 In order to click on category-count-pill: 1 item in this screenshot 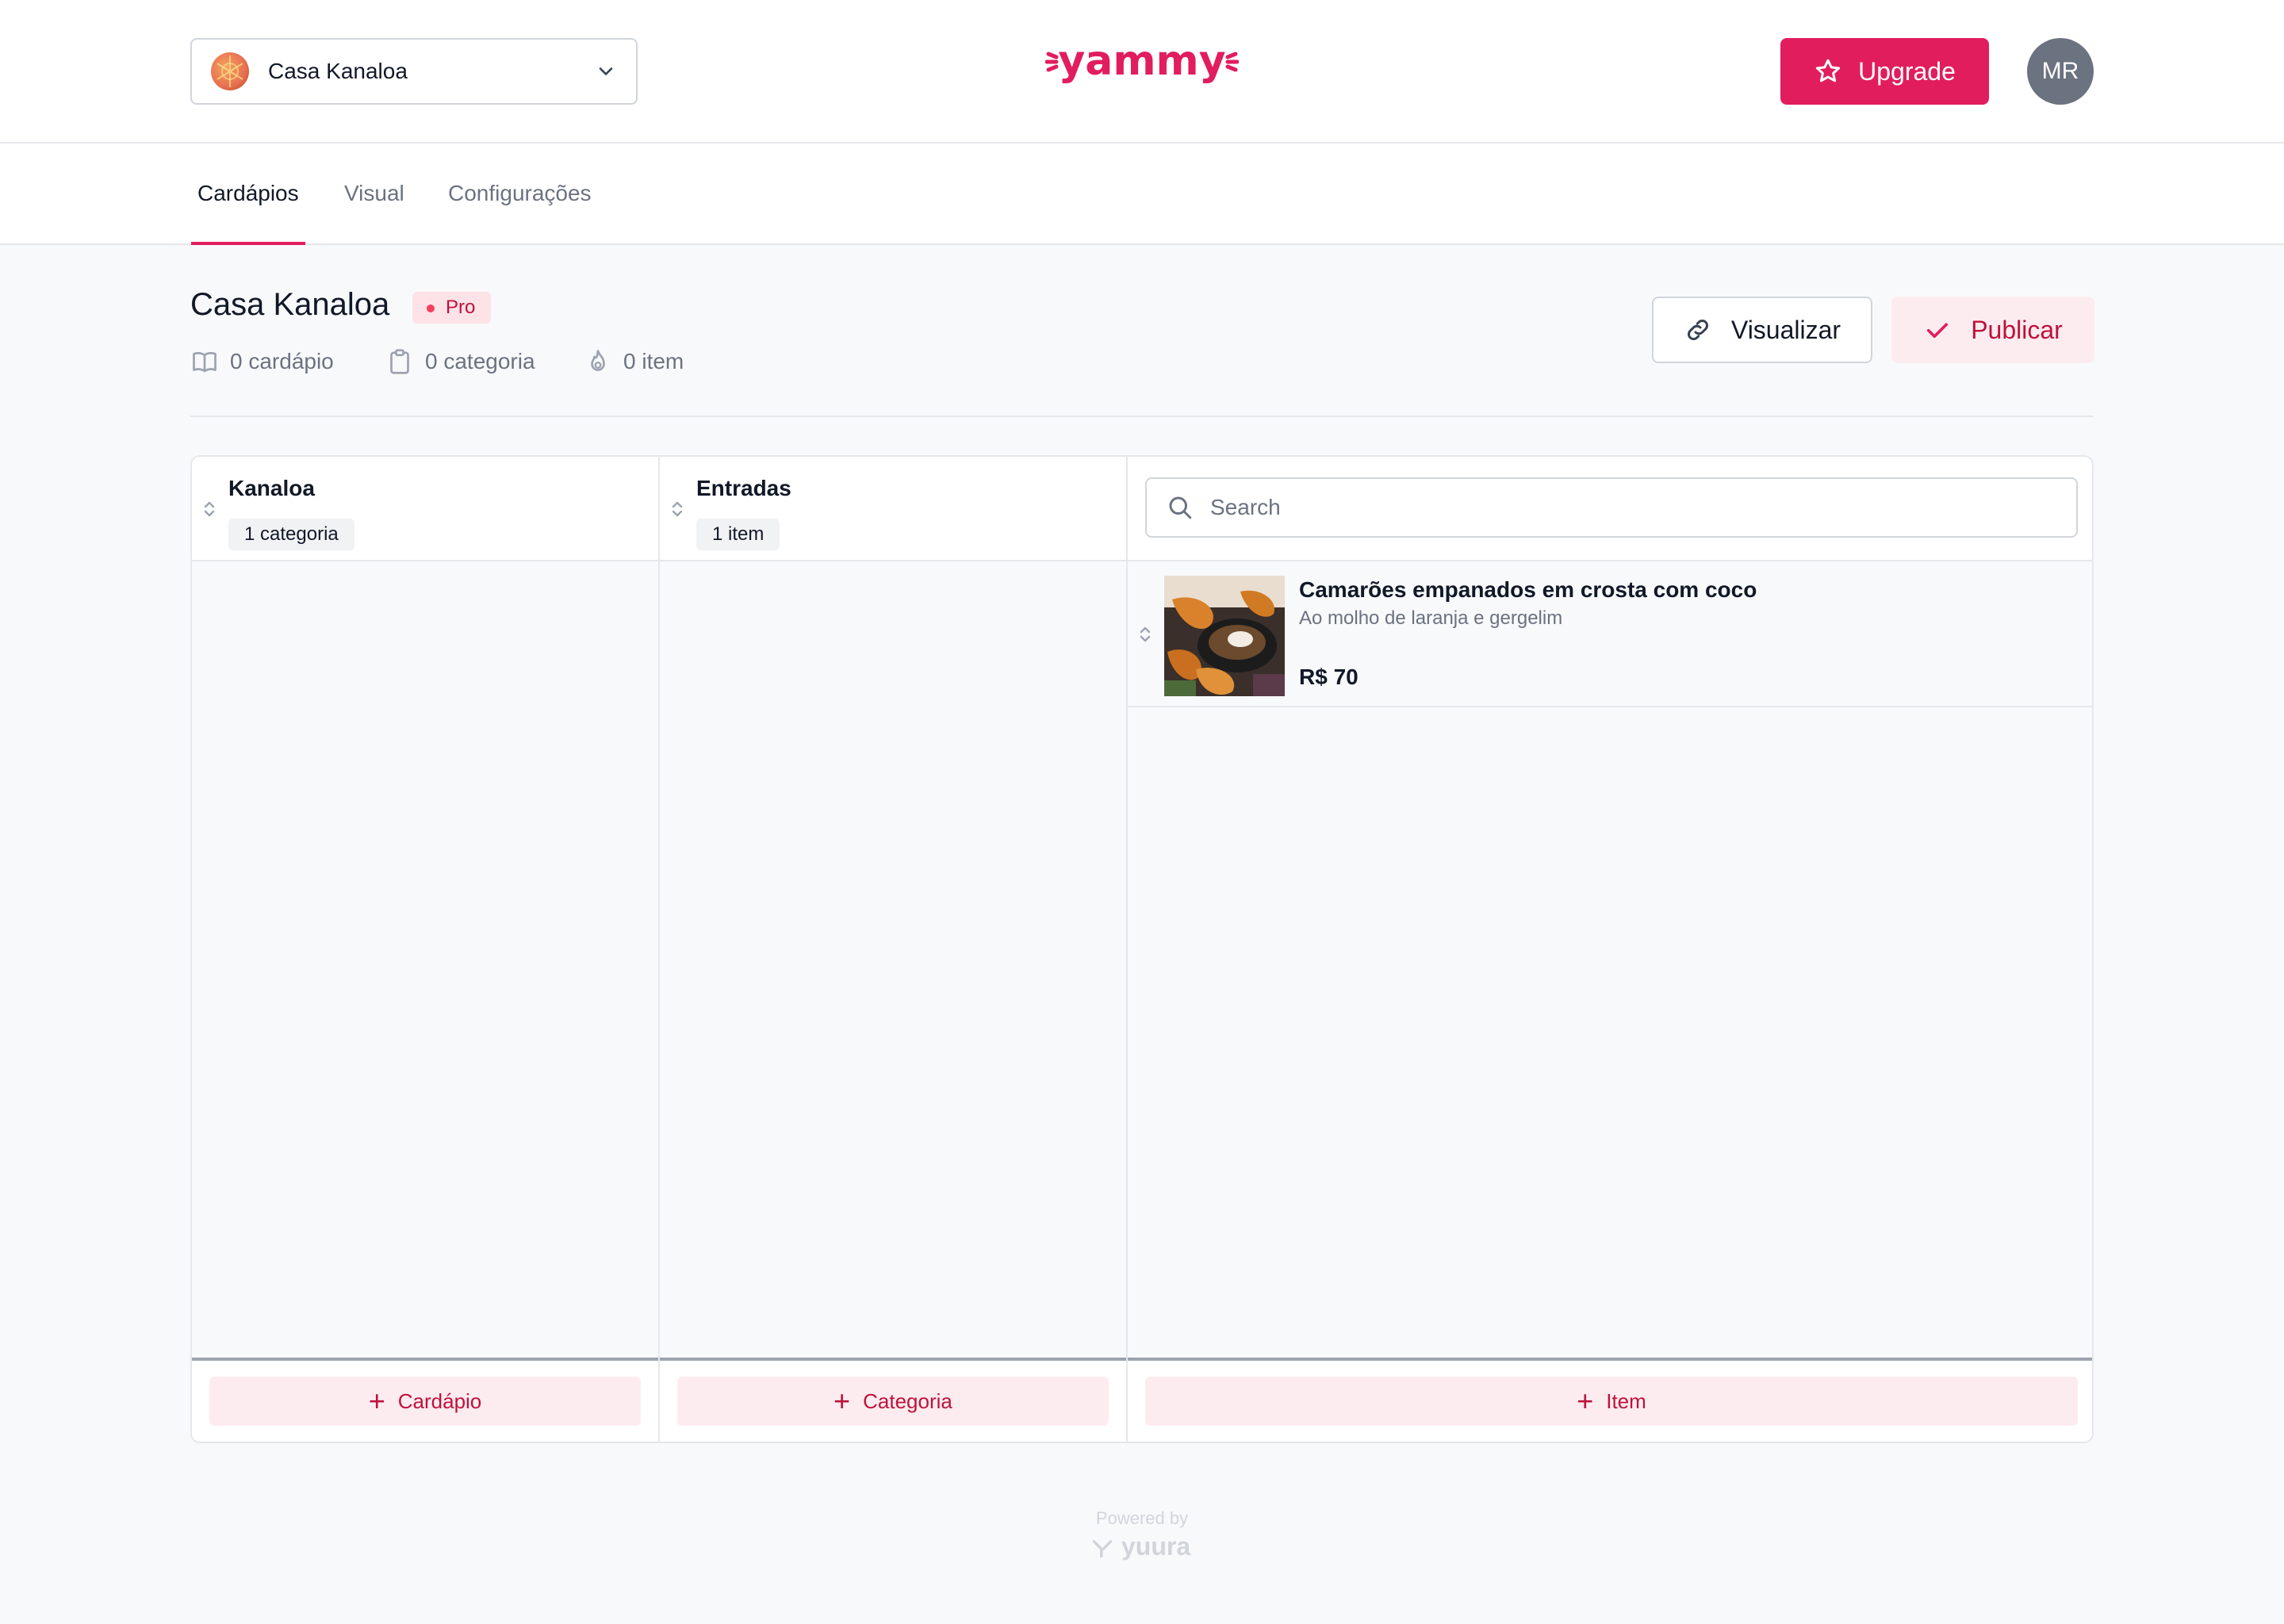, I will do `click(738, 534)`.